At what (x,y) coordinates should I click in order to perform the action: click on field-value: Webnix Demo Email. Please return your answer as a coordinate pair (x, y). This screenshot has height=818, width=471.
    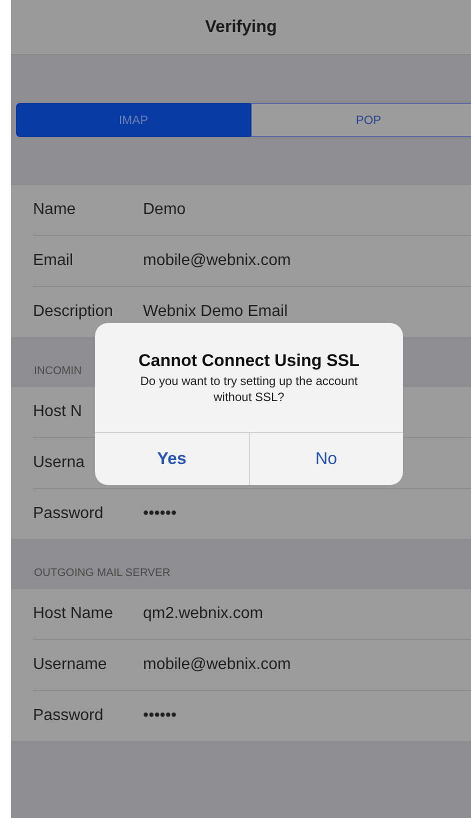
    Looking at the image, I should click on (215, 312).